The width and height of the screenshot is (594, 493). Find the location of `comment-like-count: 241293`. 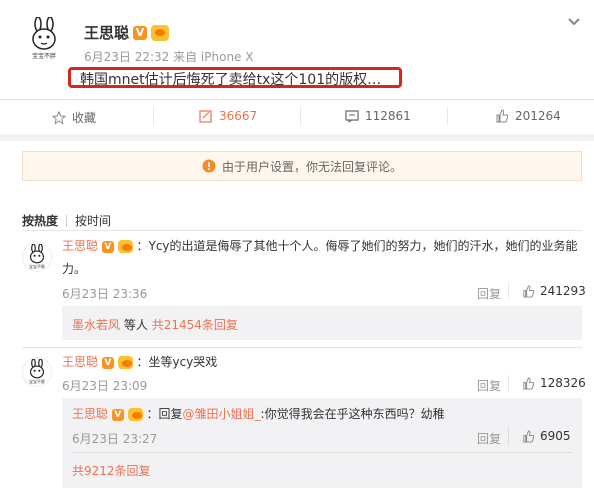

comment-like-count: 241293 is located at coordinates (563, 291).